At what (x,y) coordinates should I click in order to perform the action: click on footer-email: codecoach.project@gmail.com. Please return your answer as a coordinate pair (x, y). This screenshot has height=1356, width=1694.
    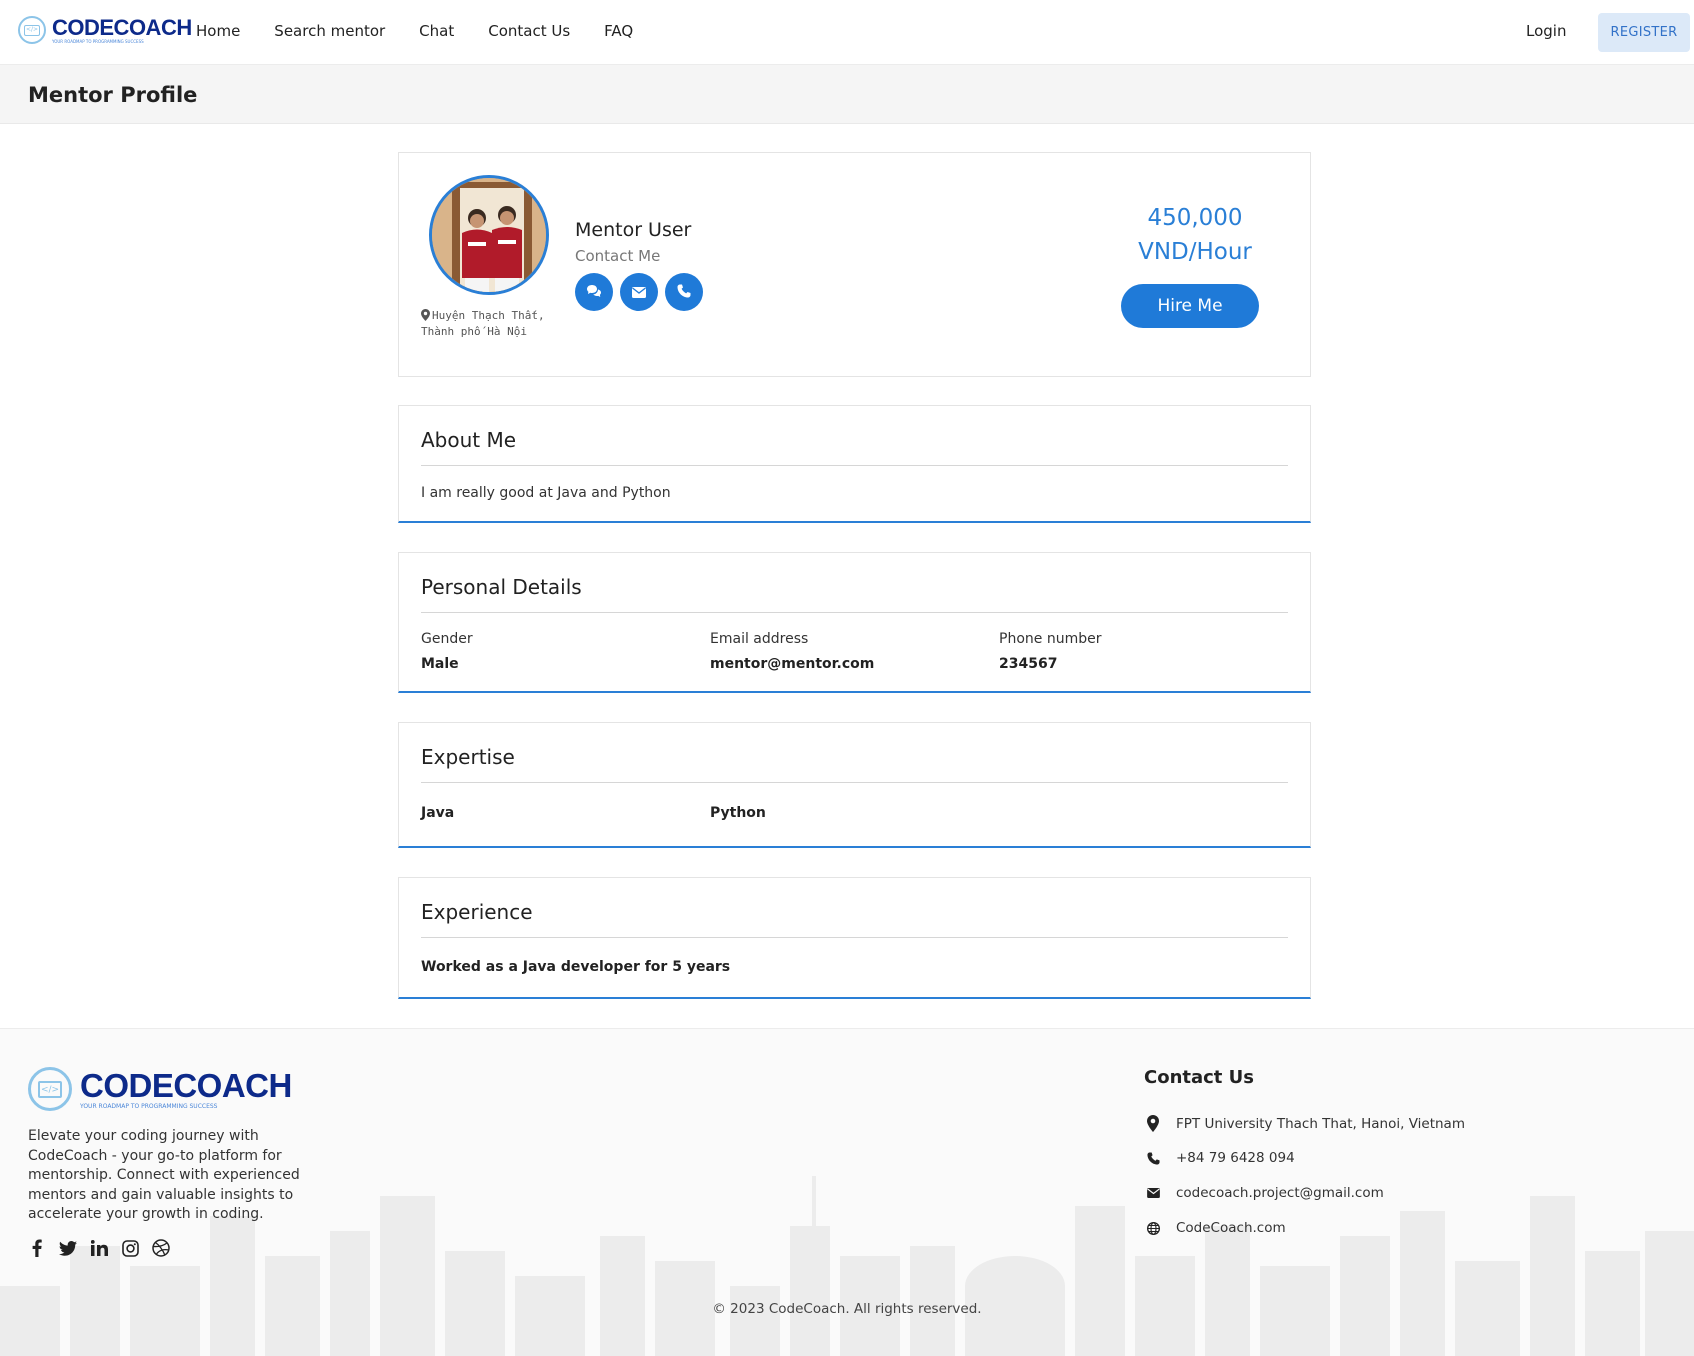
    Looking at the image, I should click on (1264, 1193).